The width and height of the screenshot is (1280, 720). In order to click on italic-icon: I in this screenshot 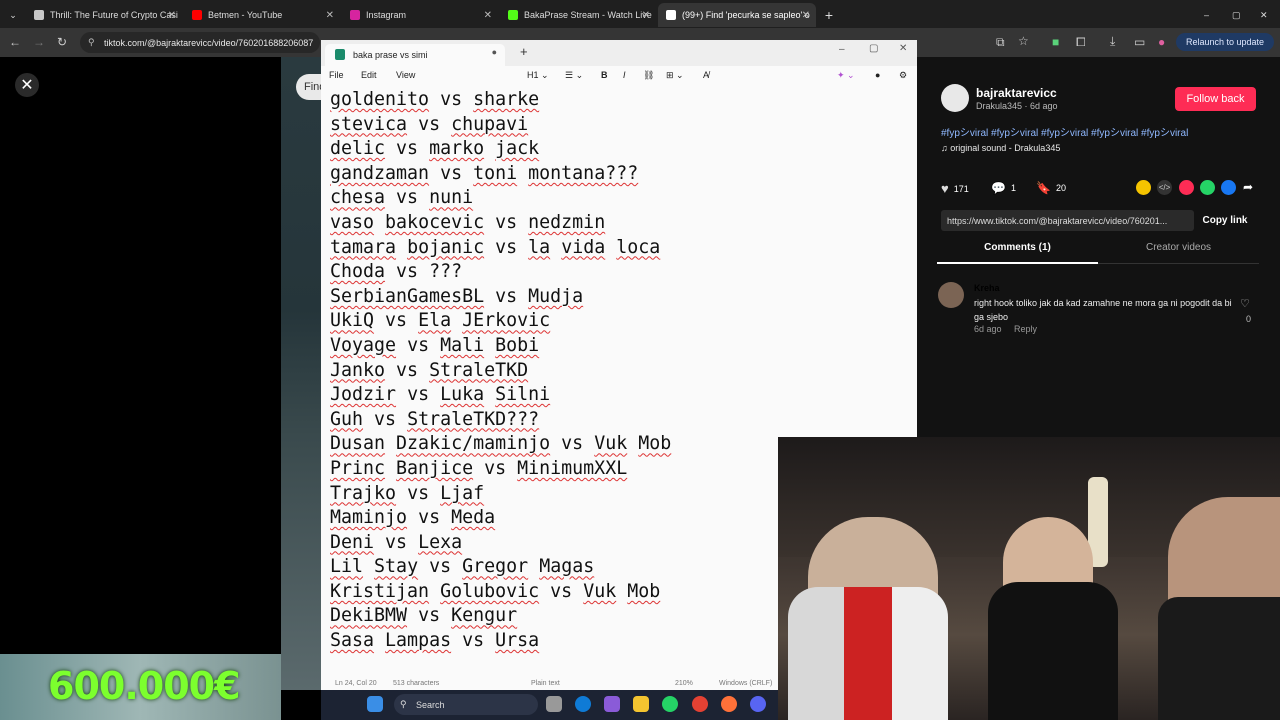, I will do `click(624, 75)`.